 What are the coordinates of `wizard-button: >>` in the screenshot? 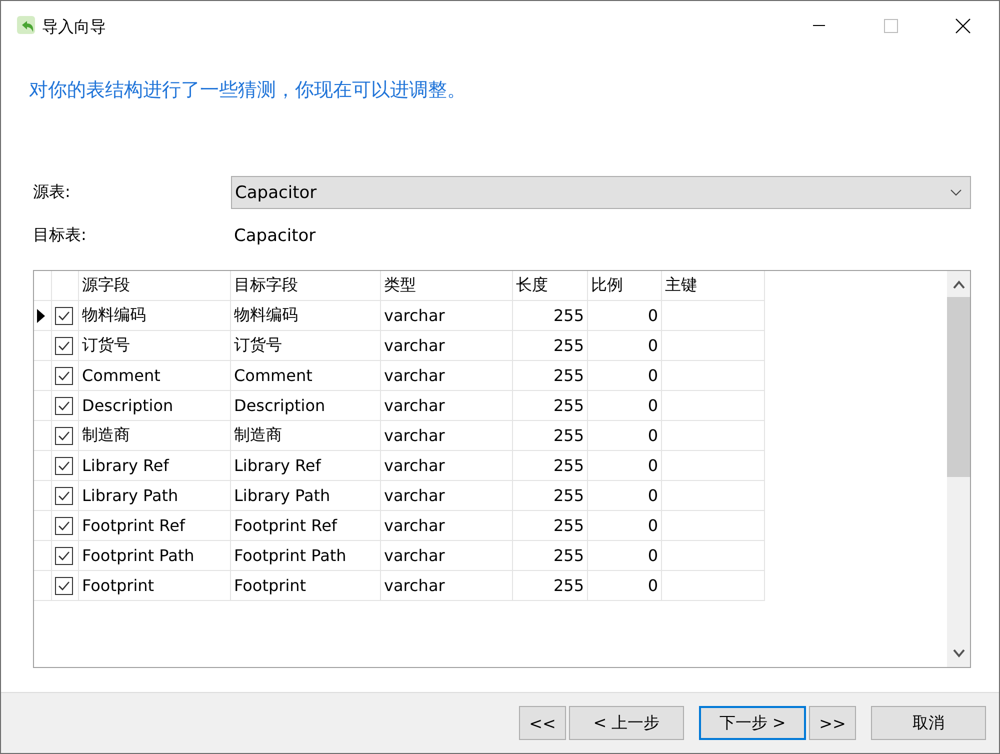 It's located at (832, 723).